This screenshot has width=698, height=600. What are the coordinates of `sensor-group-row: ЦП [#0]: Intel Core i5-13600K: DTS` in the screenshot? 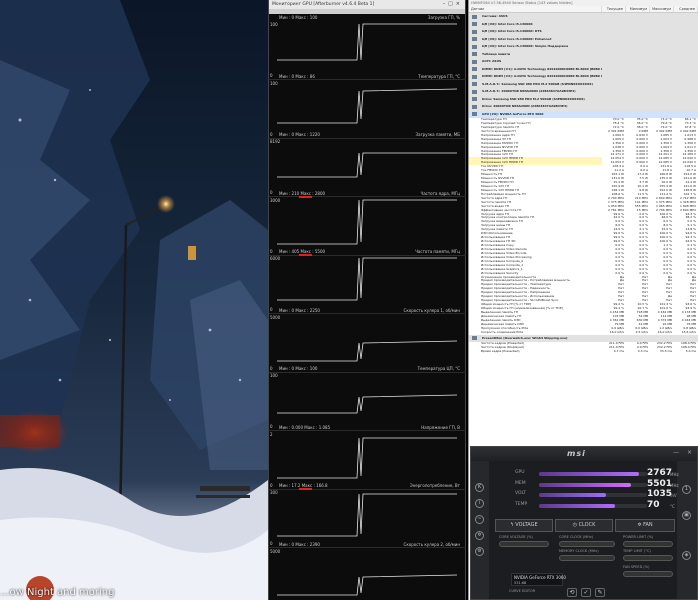 It's located at (583, 32).